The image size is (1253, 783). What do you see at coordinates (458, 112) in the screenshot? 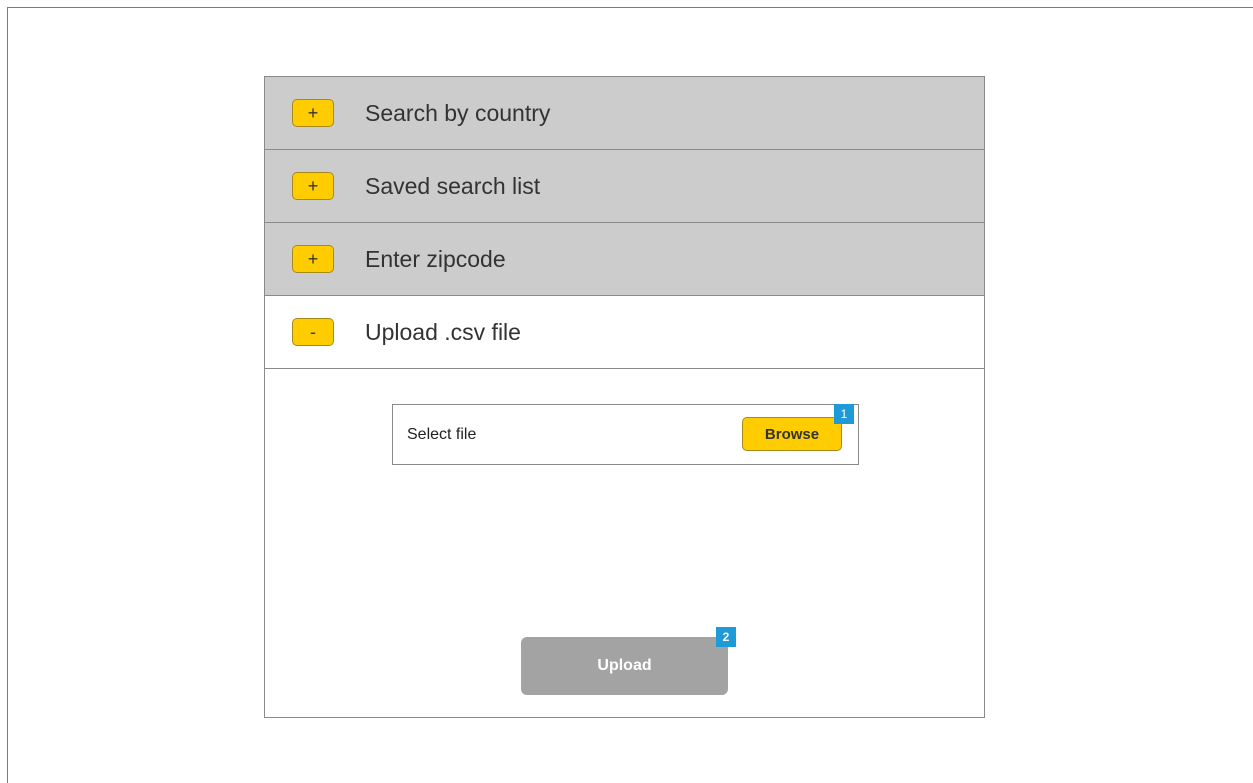
I see `accordion-title: Search by country` at bounding box center [458, 112].